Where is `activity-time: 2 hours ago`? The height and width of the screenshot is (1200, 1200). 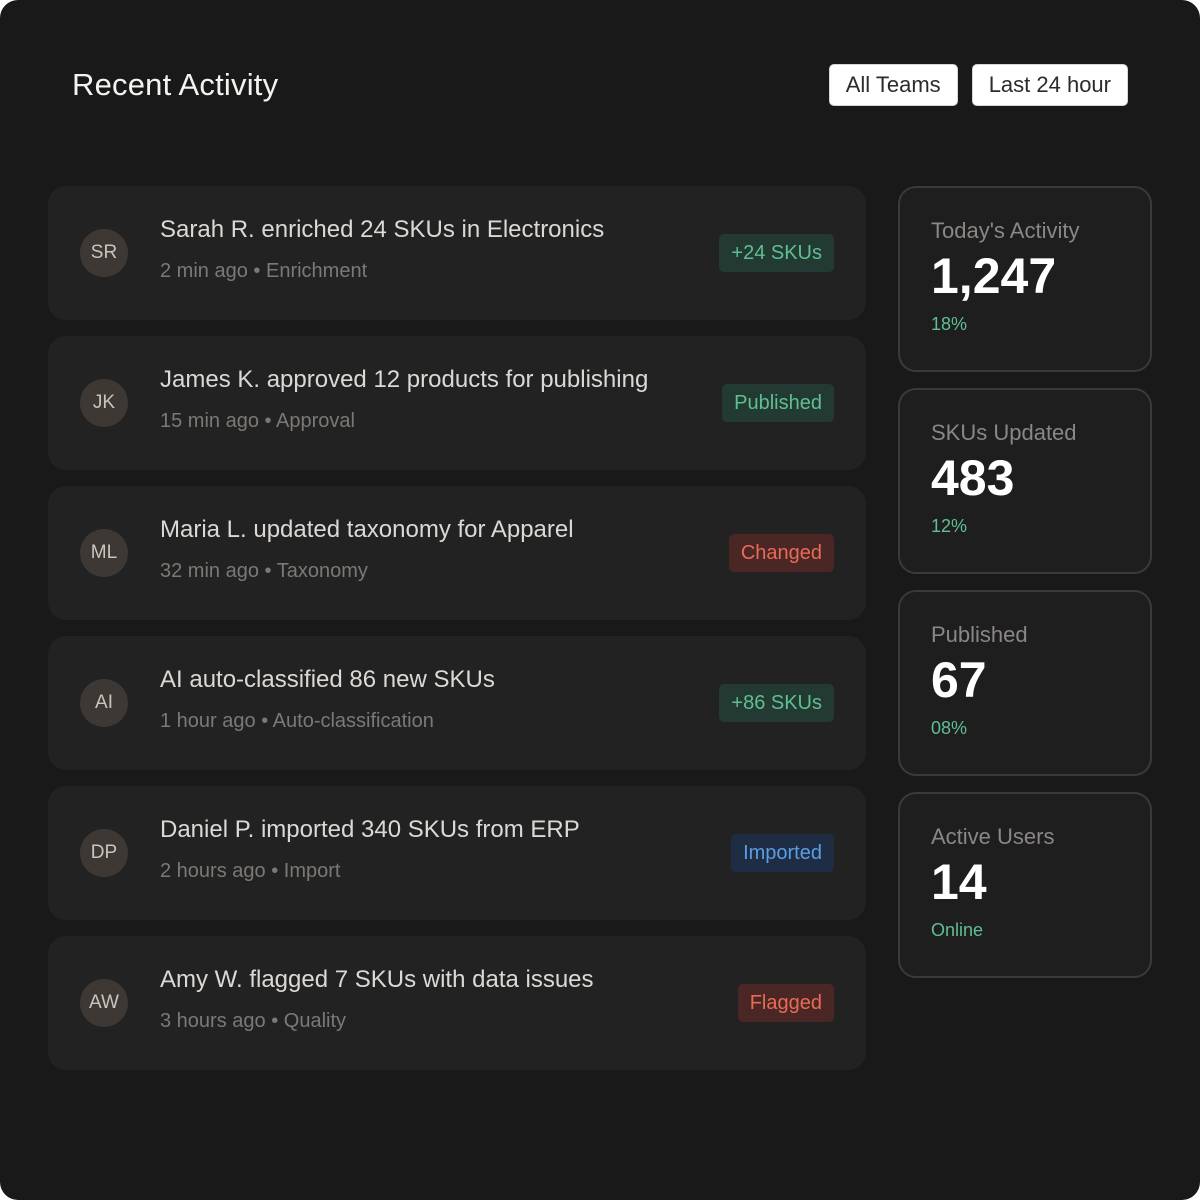 activity-time: 2 hours ago is located at coordinates (213, 871).